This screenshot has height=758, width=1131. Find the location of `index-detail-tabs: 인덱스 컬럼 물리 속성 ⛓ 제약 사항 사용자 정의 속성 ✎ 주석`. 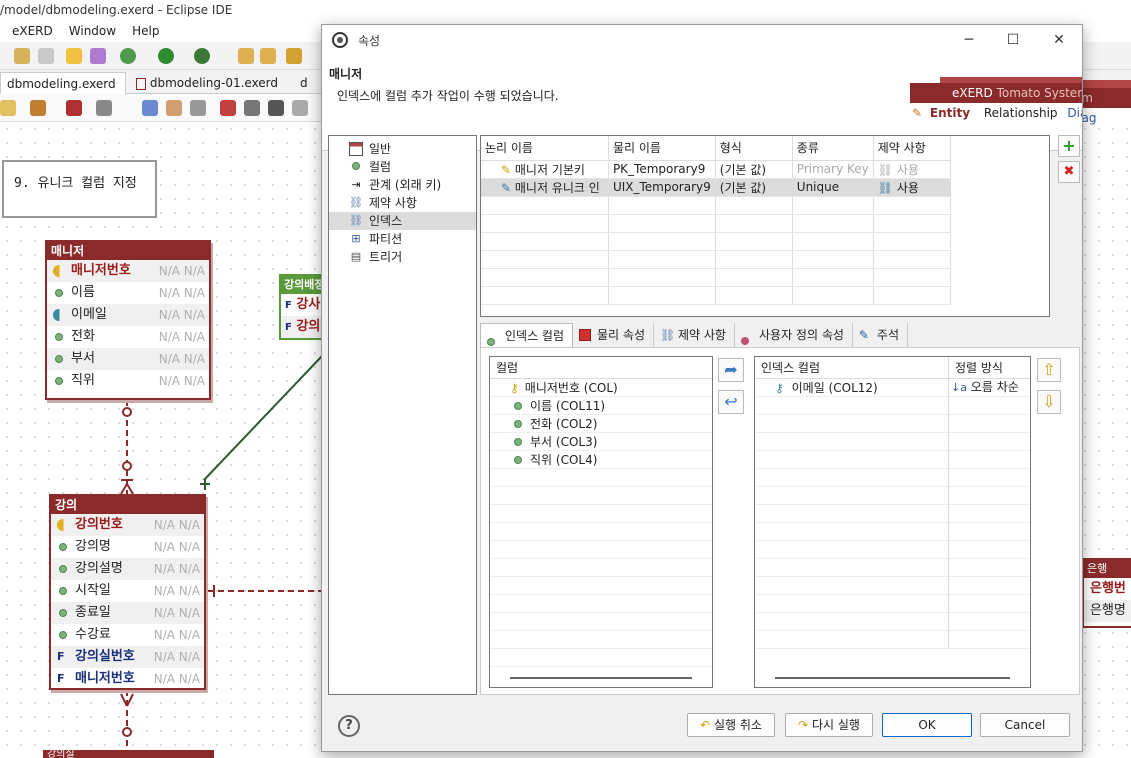

index-detail-tabs: 인덱스 컬럼 물리 속성 ⛓ 제약 사항 사용자 정의 속성 ✎ 주석 is located at coordinates (780, 335).